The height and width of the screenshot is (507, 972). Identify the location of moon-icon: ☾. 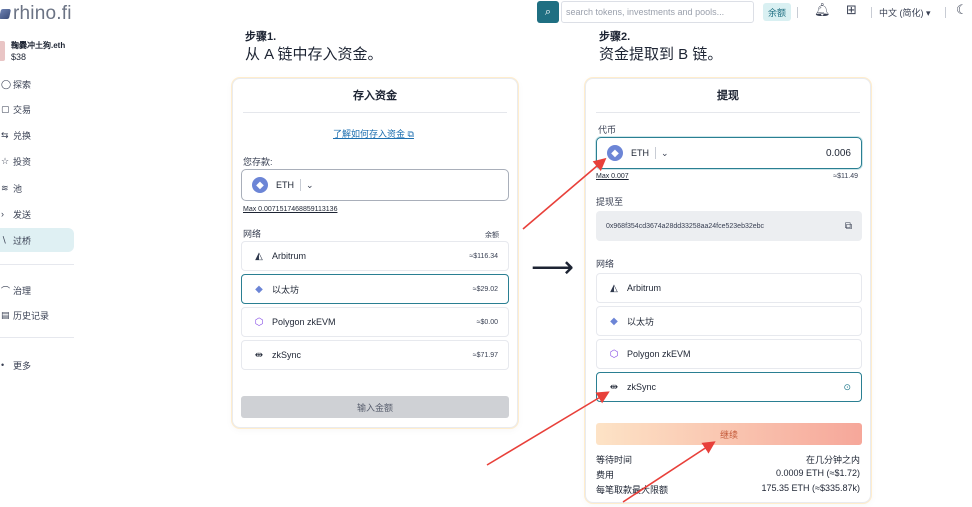
(962, 10).